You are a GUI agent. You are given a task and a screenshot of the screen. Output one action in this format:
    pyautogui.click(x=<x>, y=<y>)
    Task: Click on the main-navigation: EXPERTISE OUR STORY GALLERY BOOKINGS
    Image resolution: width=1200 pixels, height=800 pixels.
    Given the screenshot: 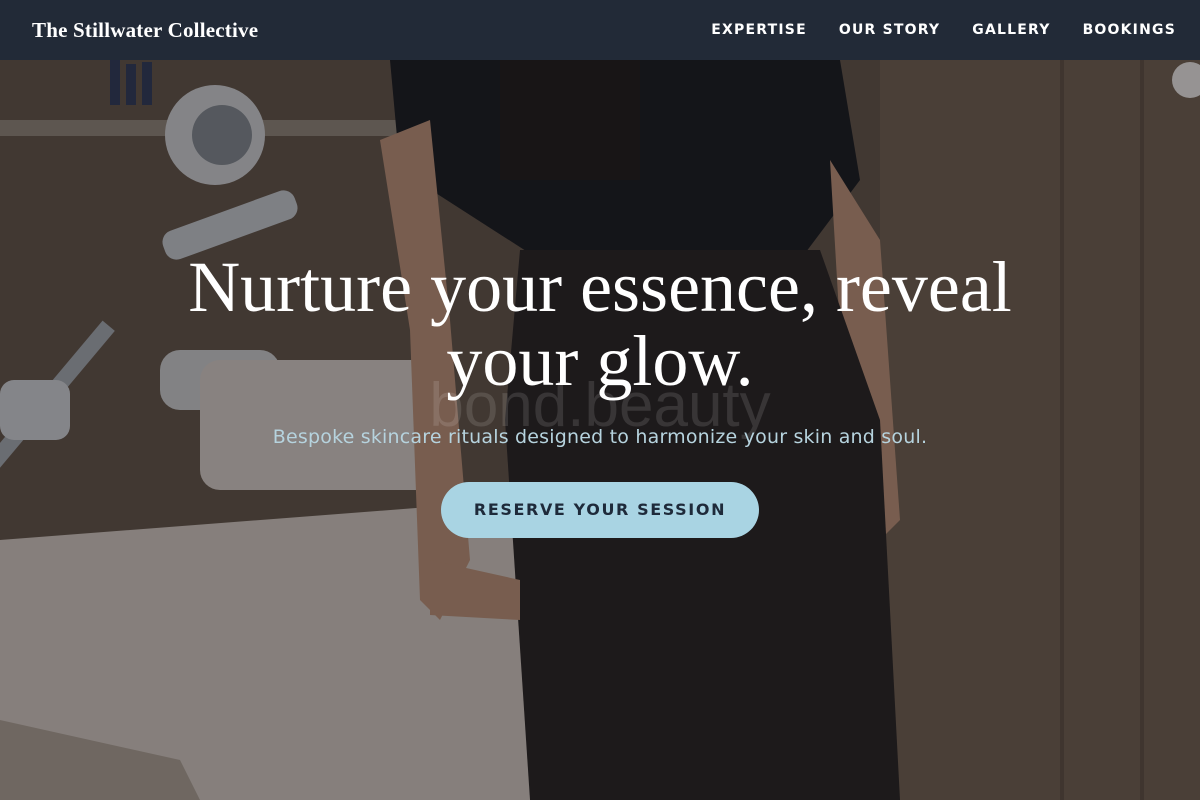 What is the action you would take?
    pyautogui.click(x=943, y=30)
    